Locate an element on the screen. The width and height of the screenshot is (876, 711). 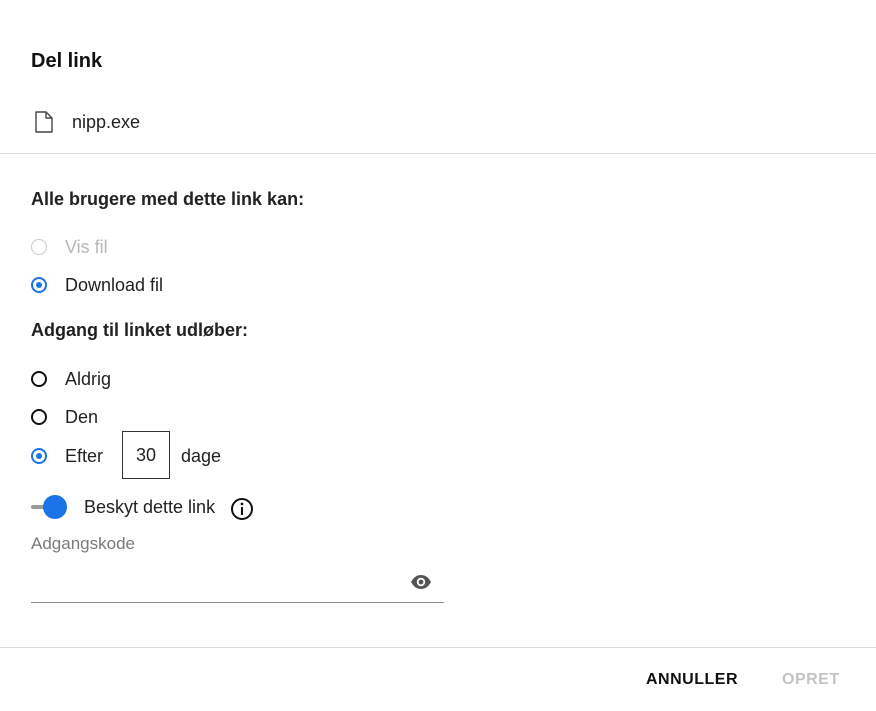
radio-label: Den is located at coordinates (82, 416).